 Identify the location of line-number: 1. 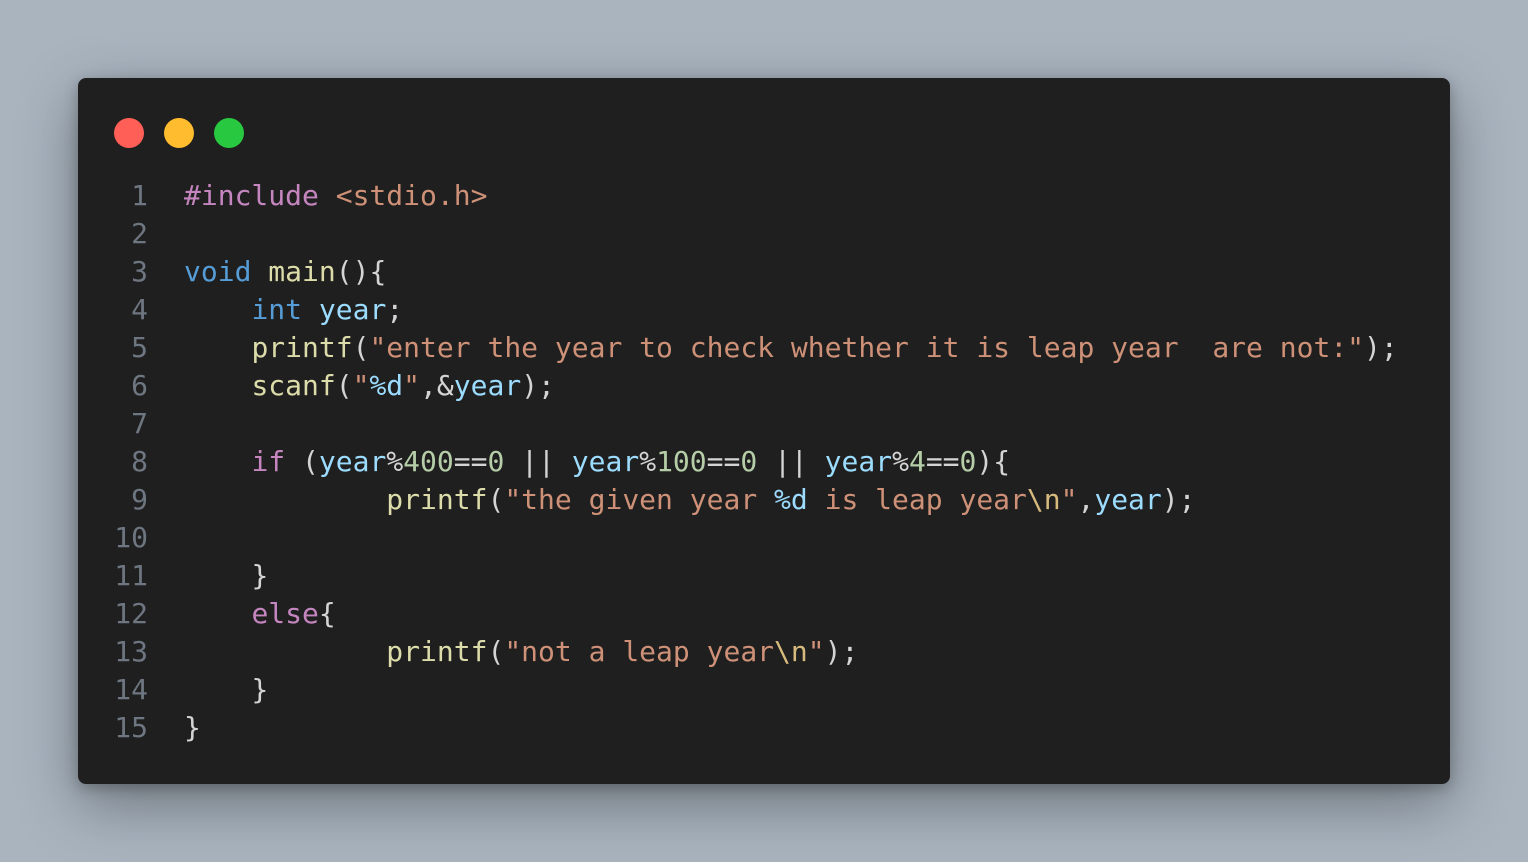
(139, 195).